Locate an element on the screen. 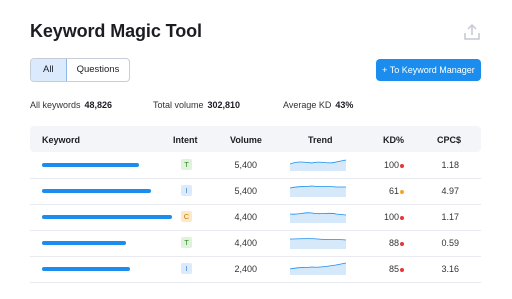 This screenshot has width=512, height=299. table-row: T 4,400 88 0.59 is located at coordinates (255, 243).